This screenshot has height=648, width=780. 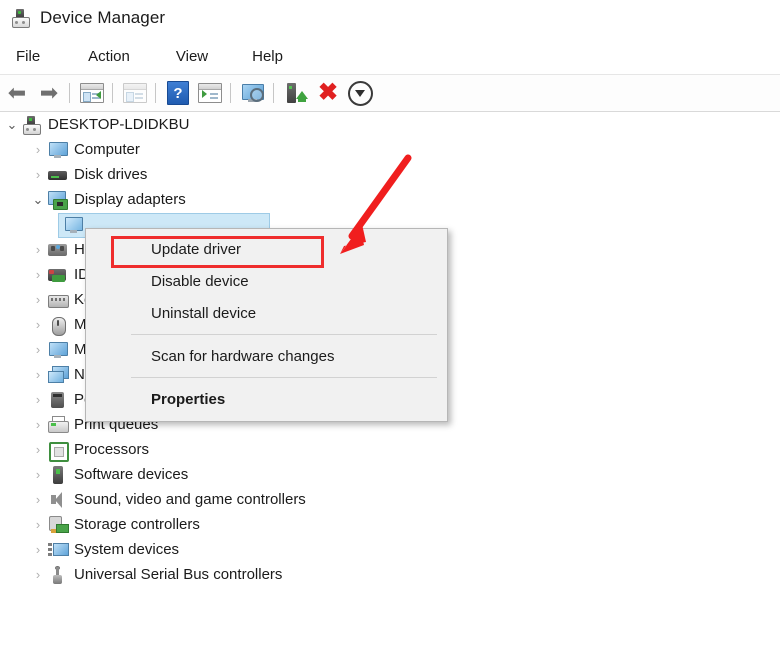 What do you see at coordinates (58, 524) in the screenshot?
I see `storage-controller-icon` at bounding box center [58, 524].